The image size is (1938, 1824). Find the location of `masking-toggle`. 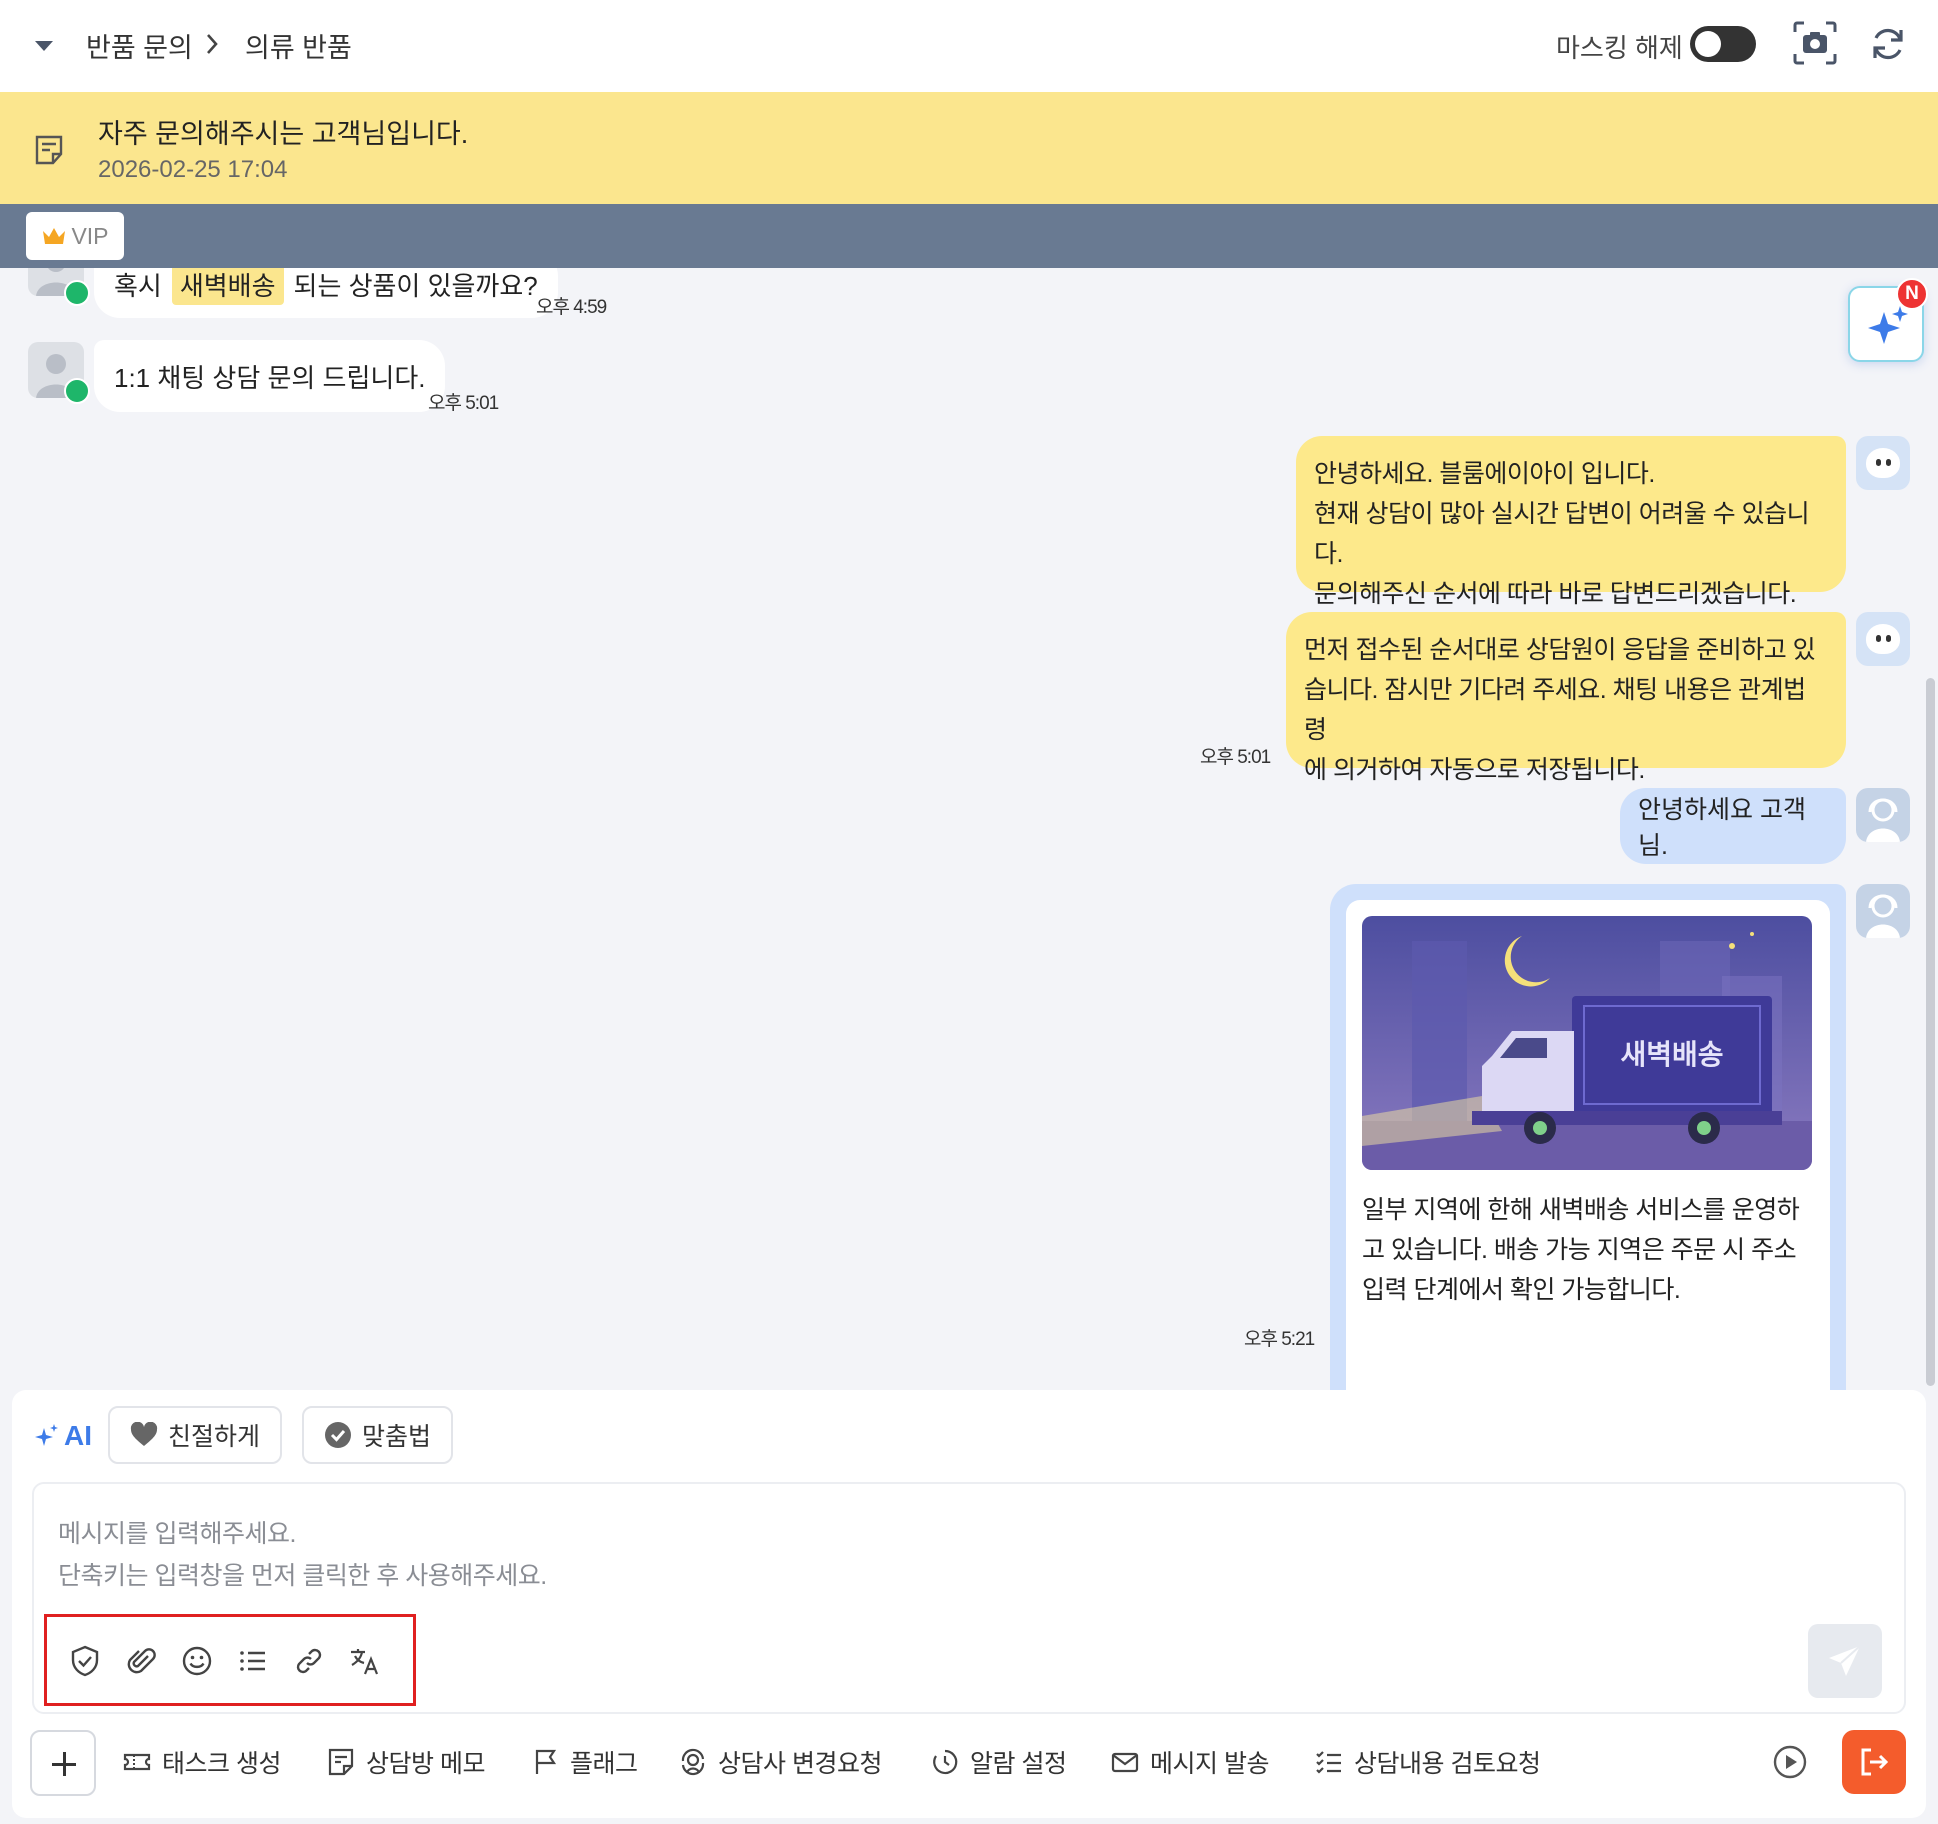

masking-toggle is located at coordinates (1723, 44).